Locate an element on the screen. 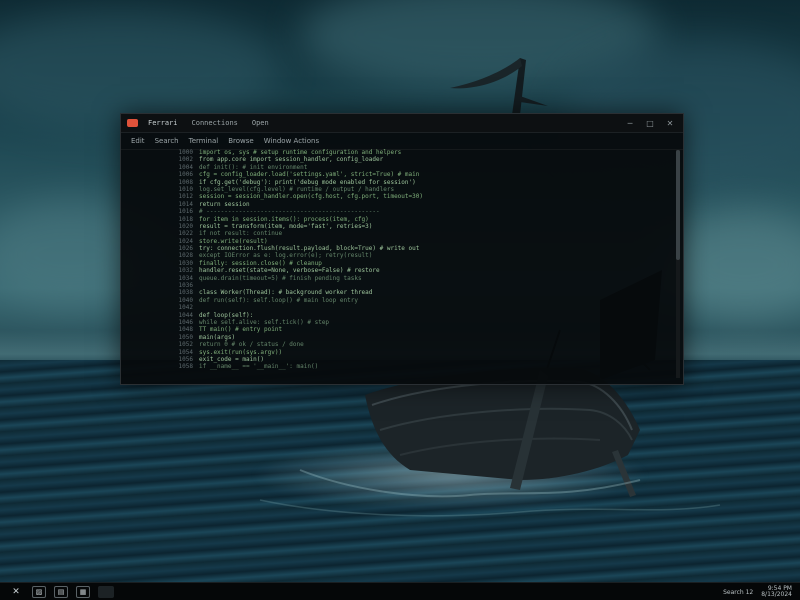  line-number: 1024 is located at coordinates (185, 241).